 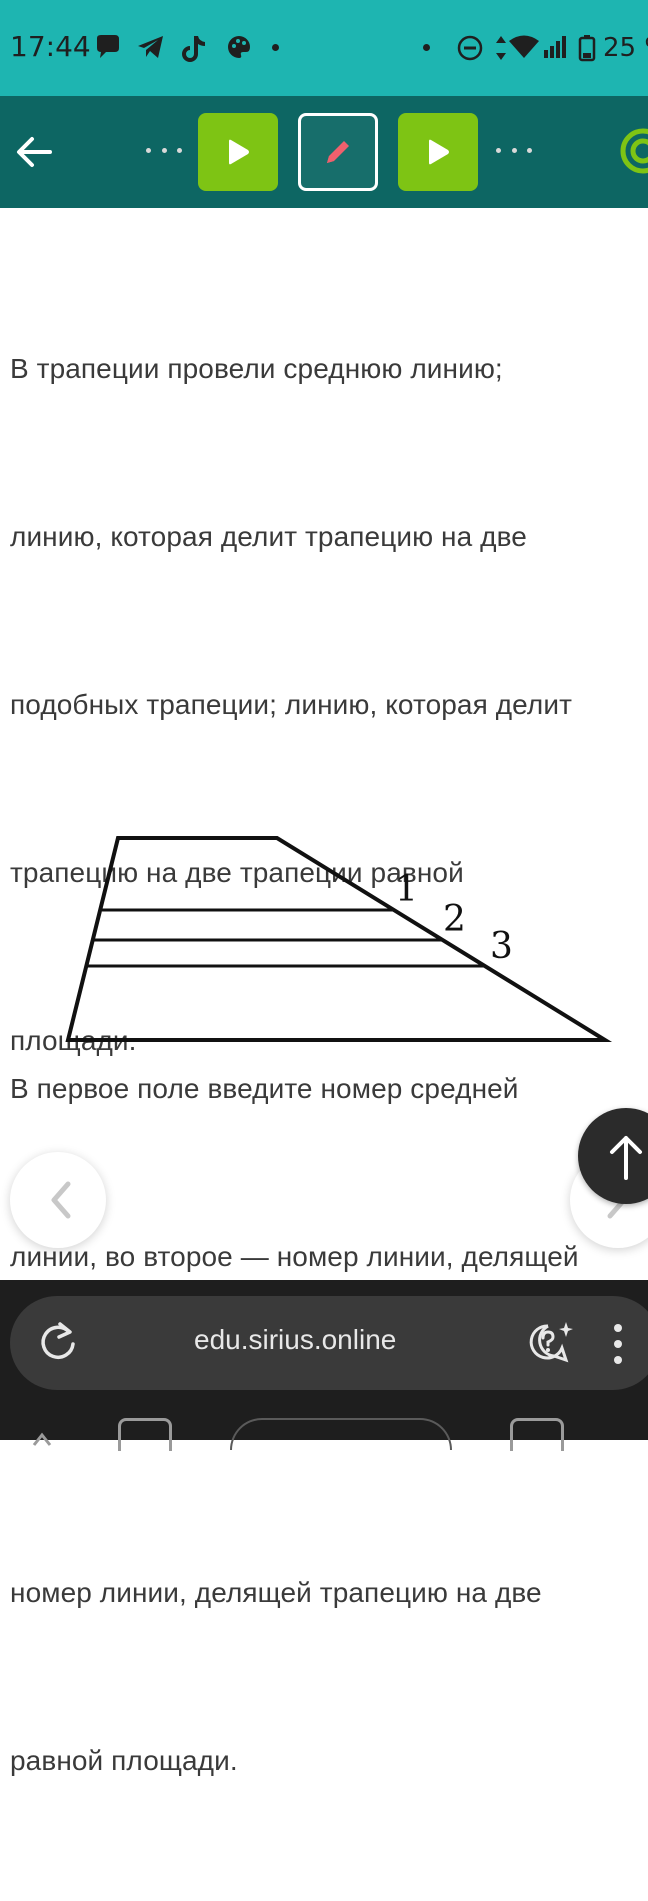 What do you see at coordinates (406, 889) in the screenshot?
I see `line-label-1: 1` at bounding box center [406, 889].